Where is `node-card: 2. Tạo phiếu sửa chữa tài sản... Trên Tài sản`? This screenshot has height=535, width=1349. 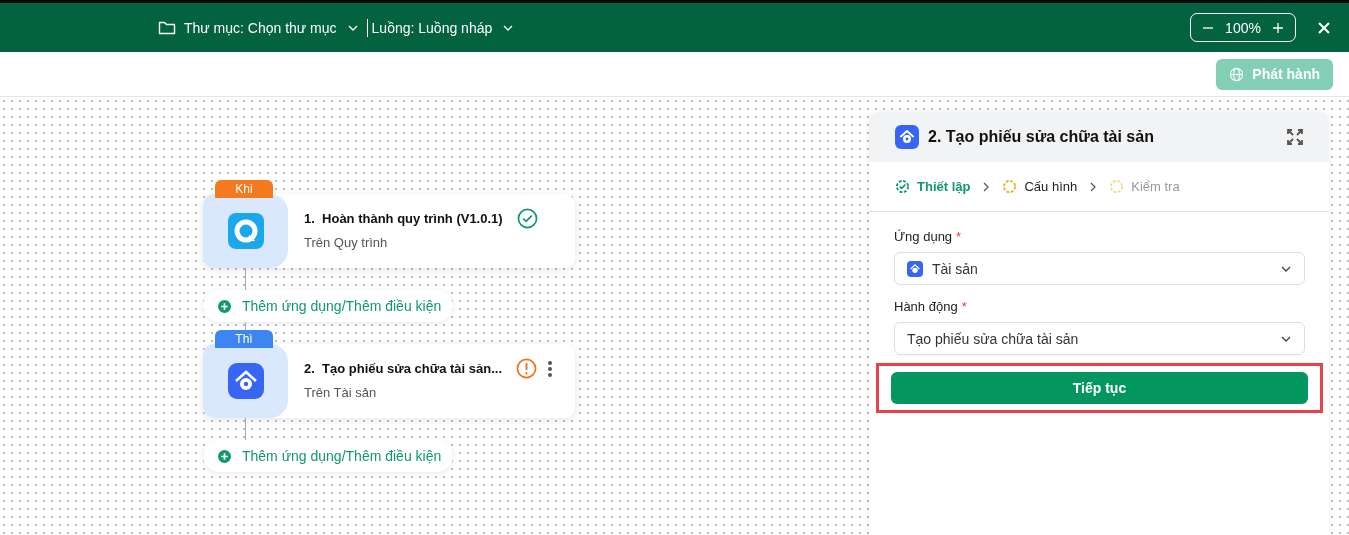
node-card: 2. Tạo phiếu sửa chữa tài sản... Trên Tài sản is located at coordinates (389, 381).